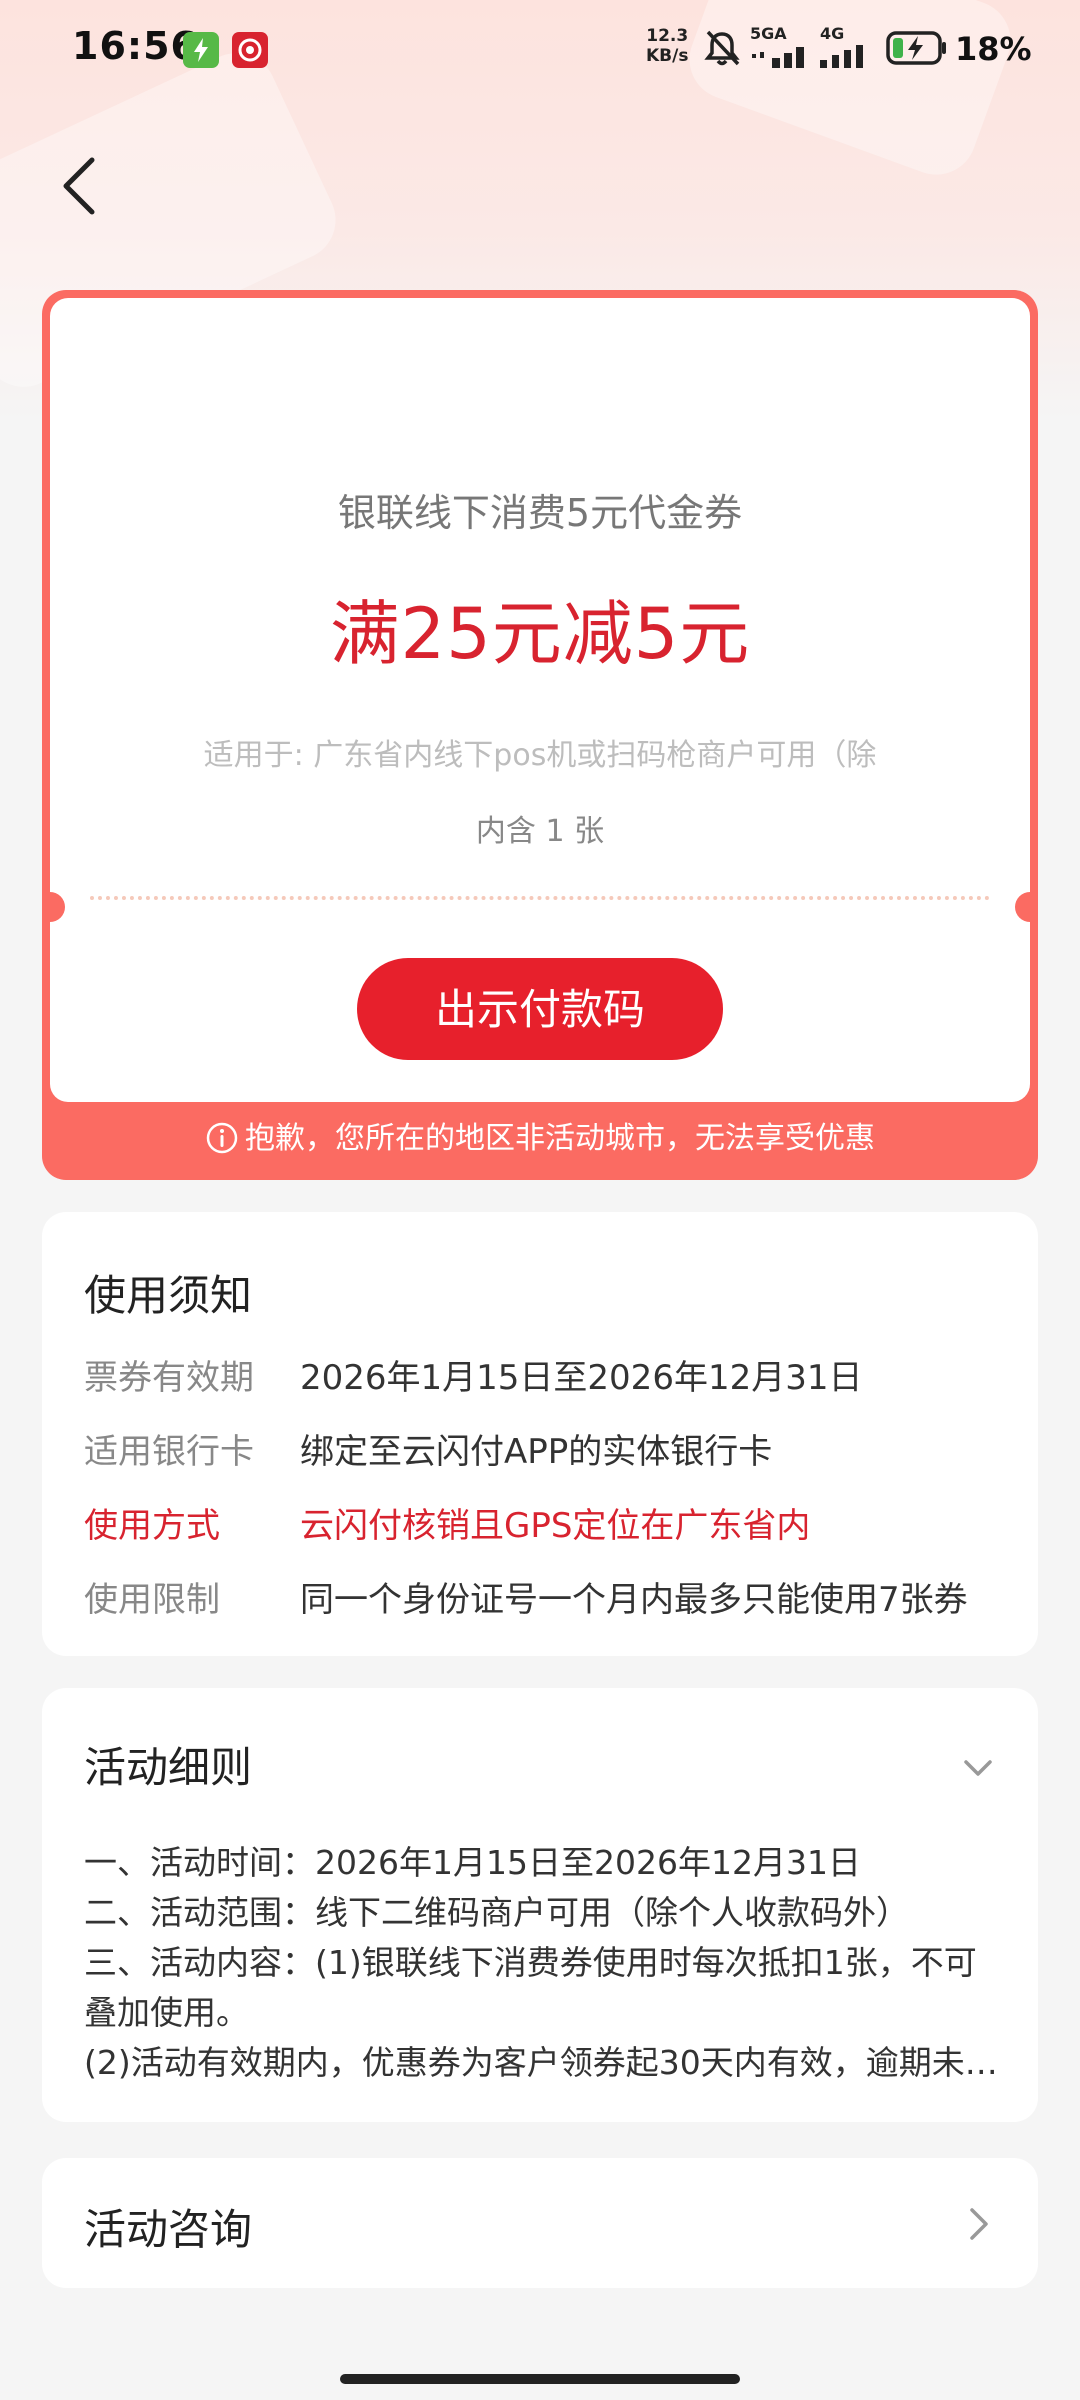 This screenshot has width=1080, height=2400. I want to click on battery-percent: 18%, so click(993, 49).